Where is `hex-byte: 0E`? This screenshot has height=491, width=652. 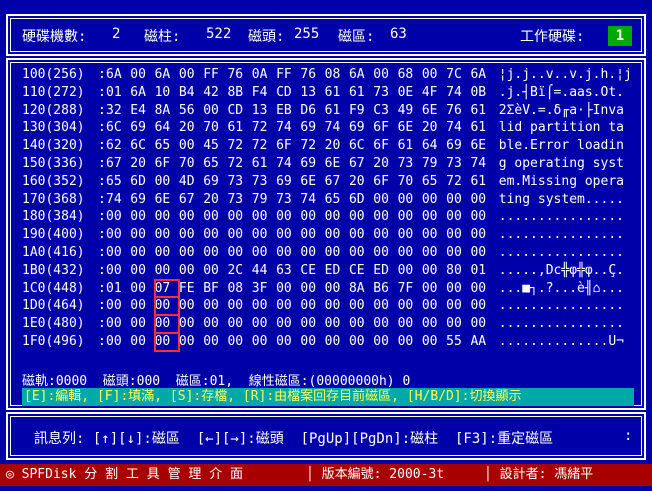
hex-byte: 0E is located at coordinates (410, 93).